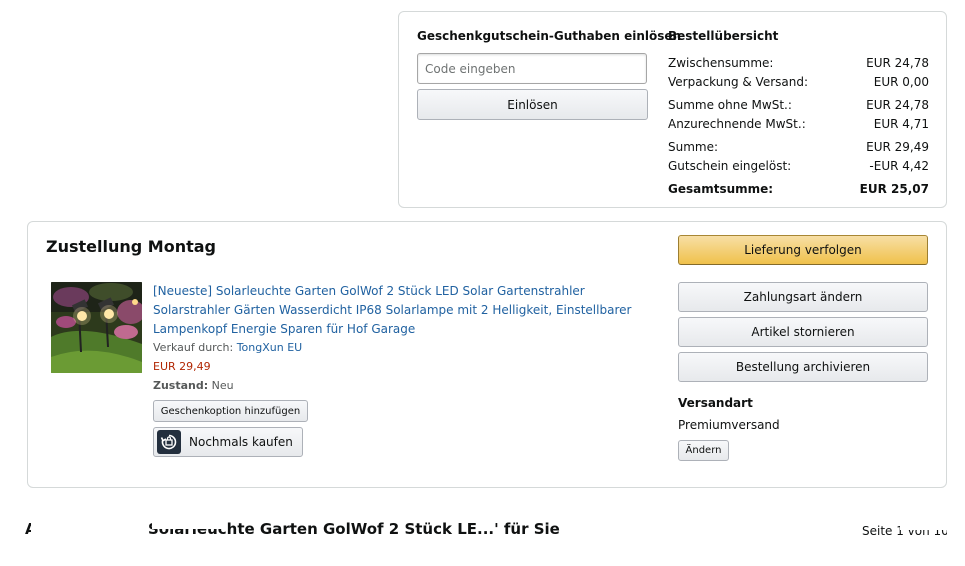 The height and width of the screenshot is (566, 965). What do you see at coordinates (901, 82) in the screenshot?
I see `shipping-value: EUR 0,00` at bounding box center [901, 82].